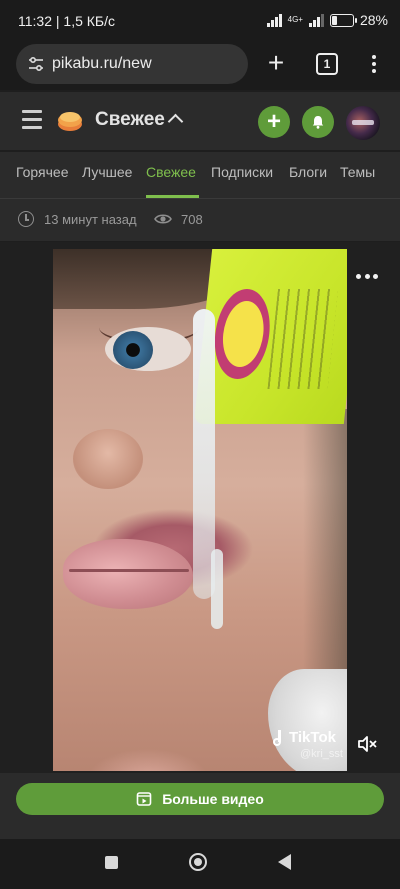 Image resolution: width=400 pixels, height=889 pixels. Describe the element at coordinates (279, 737) in the screenshot. I see `tiktok-logo-icon` at that location.